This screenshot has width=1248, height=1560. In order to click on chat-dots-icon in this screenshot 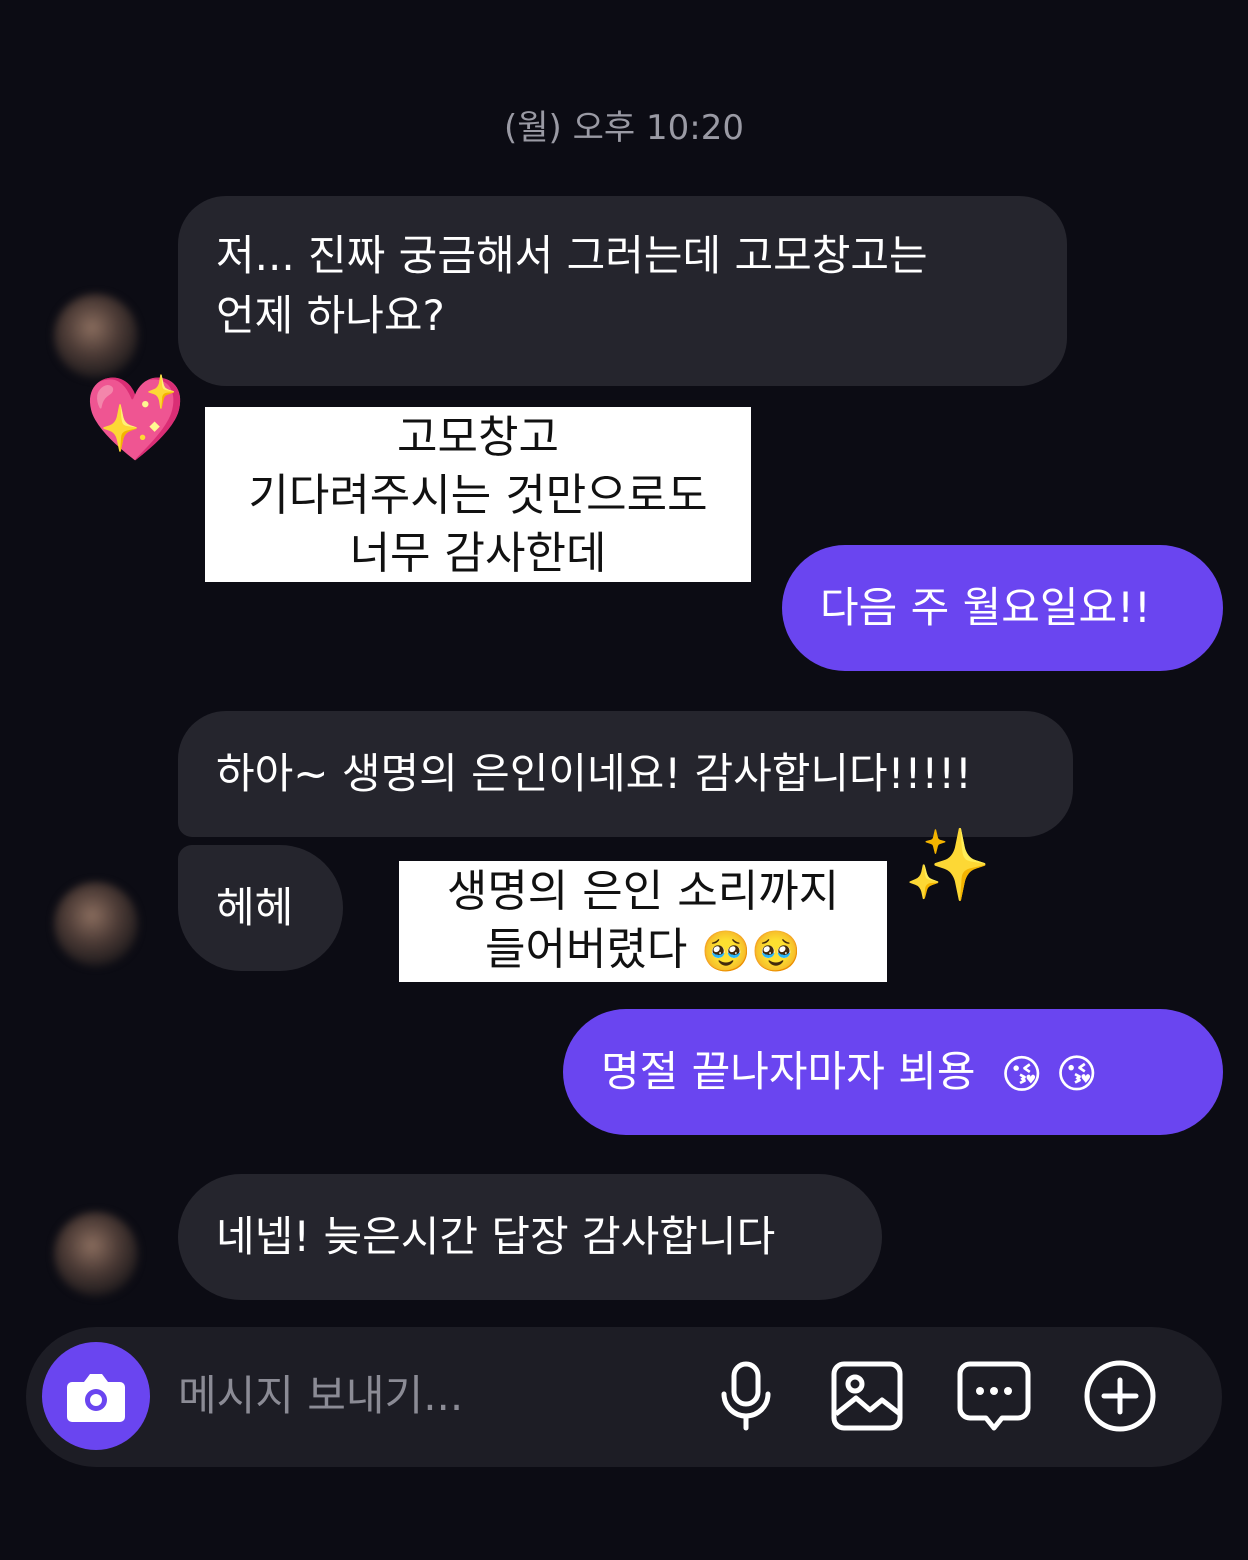, I will do `click(994, 1396)`.